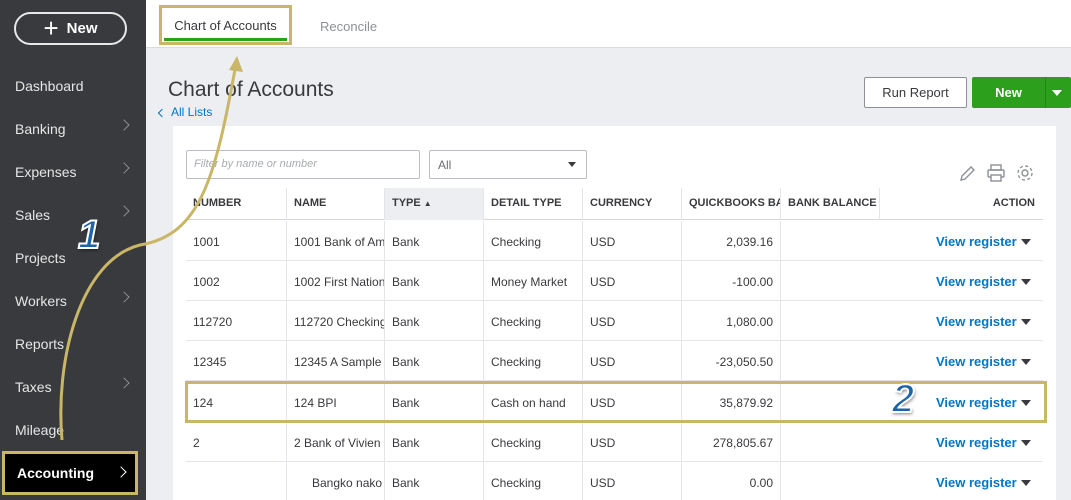  Describe the element at coordinates (73, 343) in the screenshot. I see `sidebar-item-reports: Reports` at that location.